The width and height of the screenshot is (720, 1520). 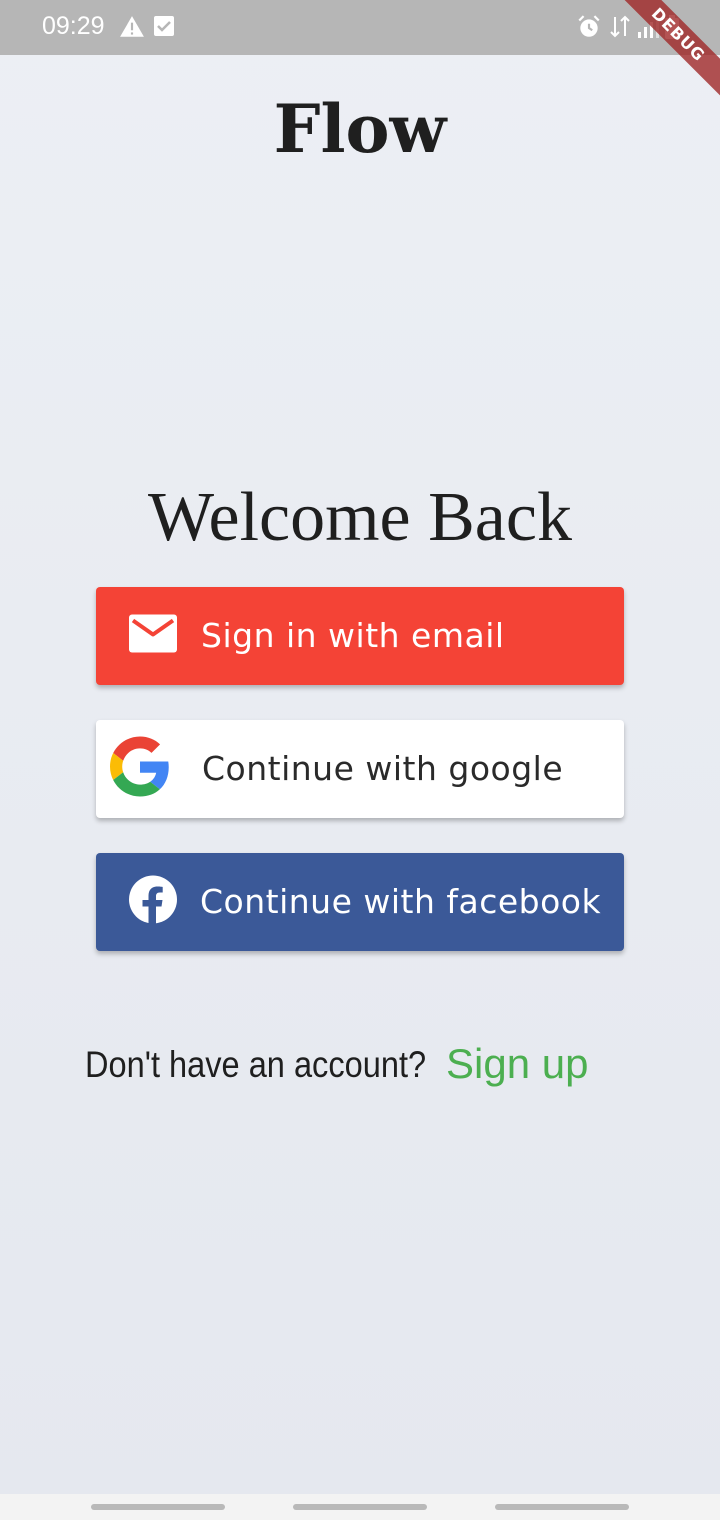 I want to click on google-logo-icon, so click(x=140, y=769).